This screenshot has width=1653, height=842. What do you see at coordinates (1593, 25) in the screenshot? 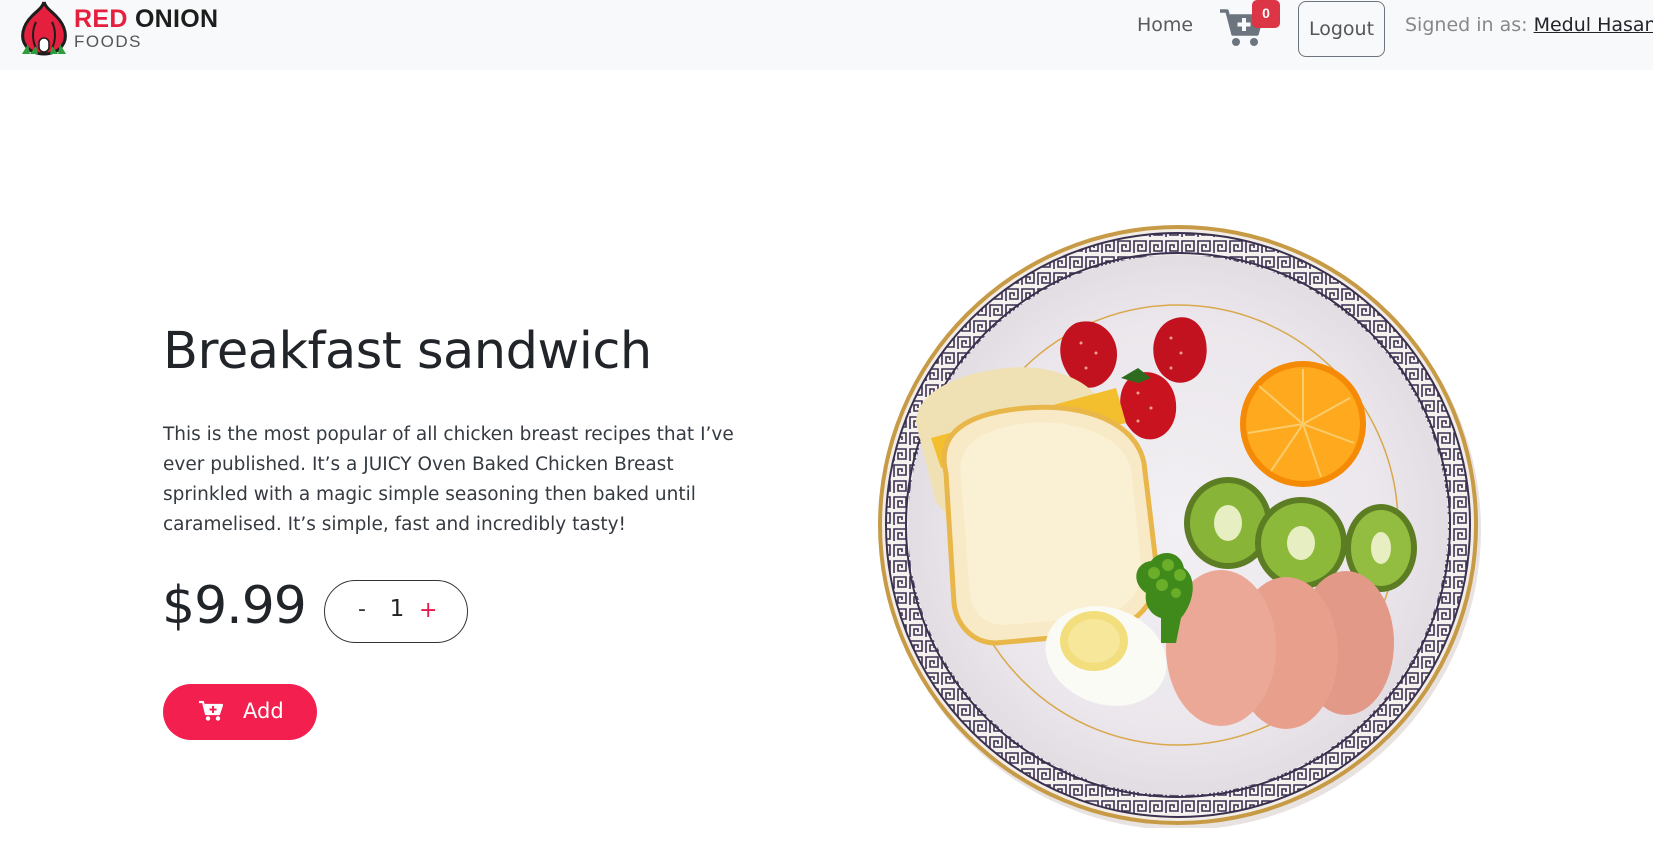
I see `user-name-link: Medul Hasan` at bounding box center [1593, 25].